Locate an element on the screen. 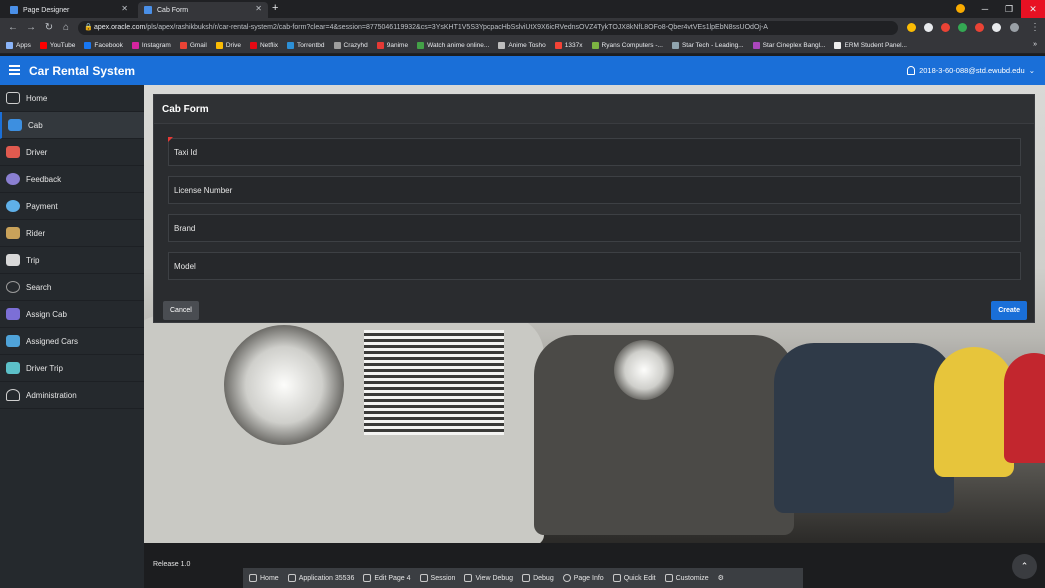 This screenshot has height=588, width=1045. sidebar-item-assign-cab: Assign Cab is located at coordinates (72, 314).